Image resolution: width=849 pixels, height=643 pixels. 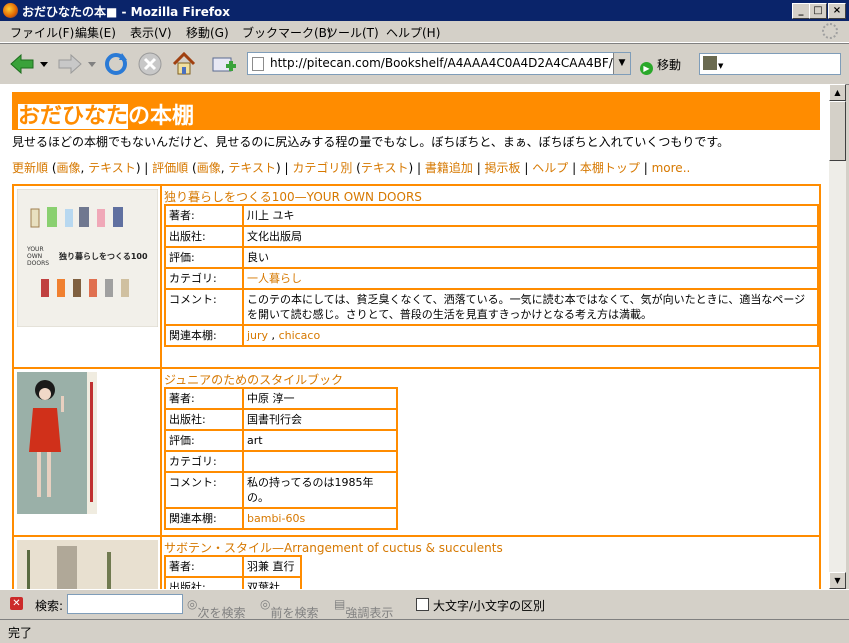 I want to click on author-value: 羽兼 直行, so click(x=272, y=566).